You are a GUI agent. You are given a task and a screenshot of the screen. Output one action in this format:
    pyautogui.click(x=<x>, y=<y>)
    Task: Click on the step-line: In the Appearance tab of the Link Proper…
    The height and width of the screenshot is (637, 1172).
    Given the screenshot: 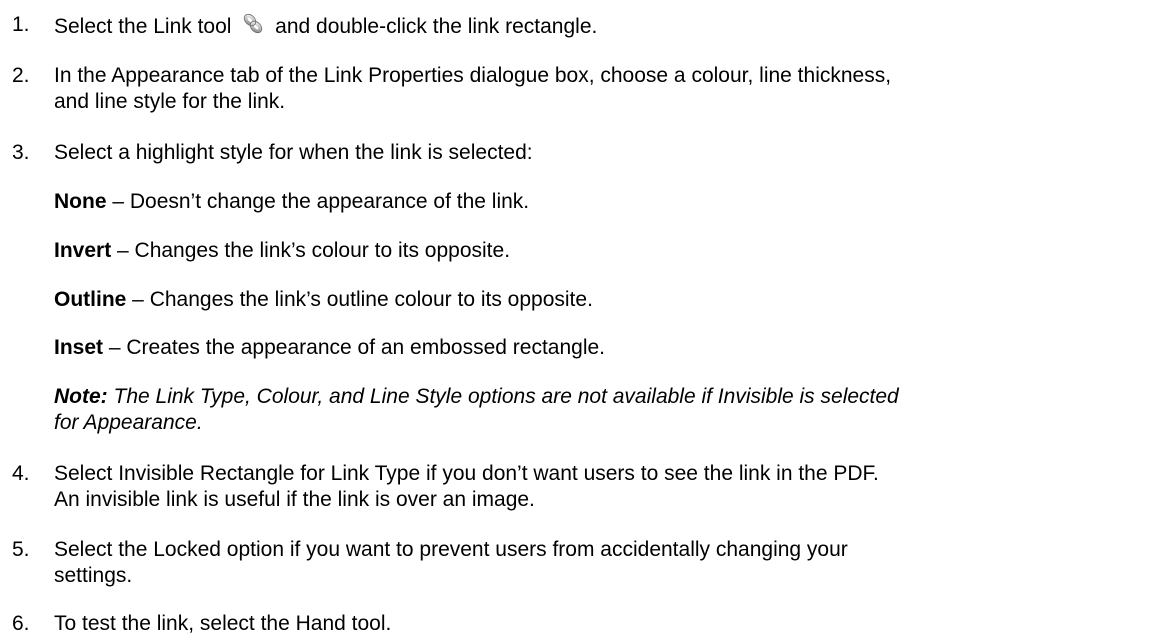 What is the action you would take?
    pyautogui.click(x=473, y=75)
    